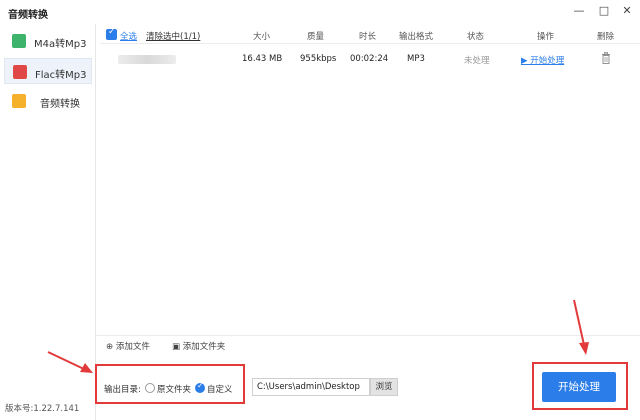  I want to click on arrow-head-right, so click(584, 348).